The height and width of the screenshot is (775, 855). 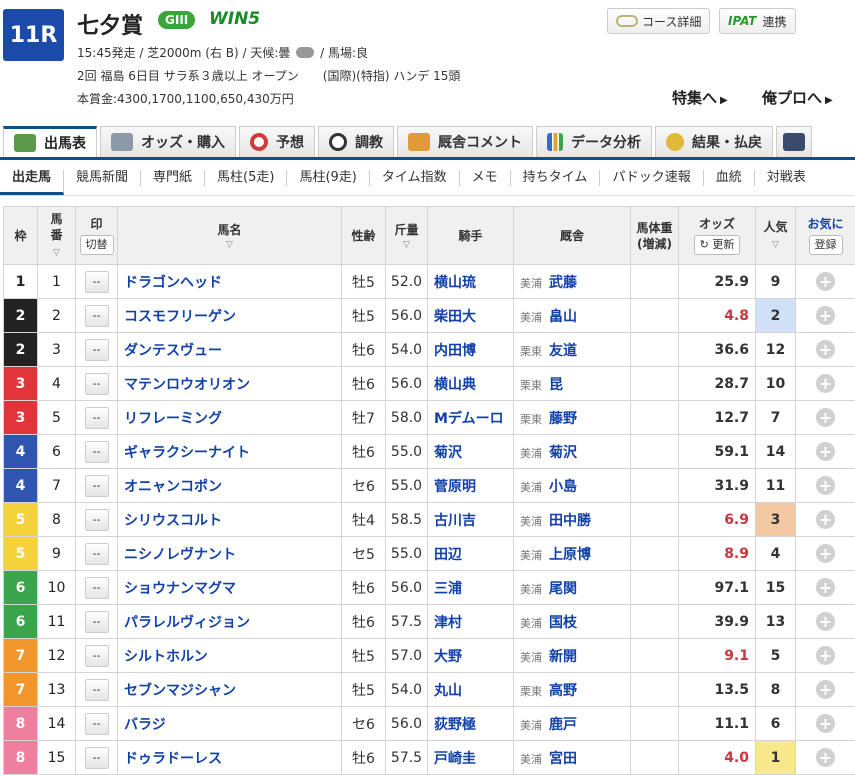 What do you see at coordinates (97, 245) in the screenshot?
I see `mark-toggle-button: 切替` at bounding box center [97, 245].